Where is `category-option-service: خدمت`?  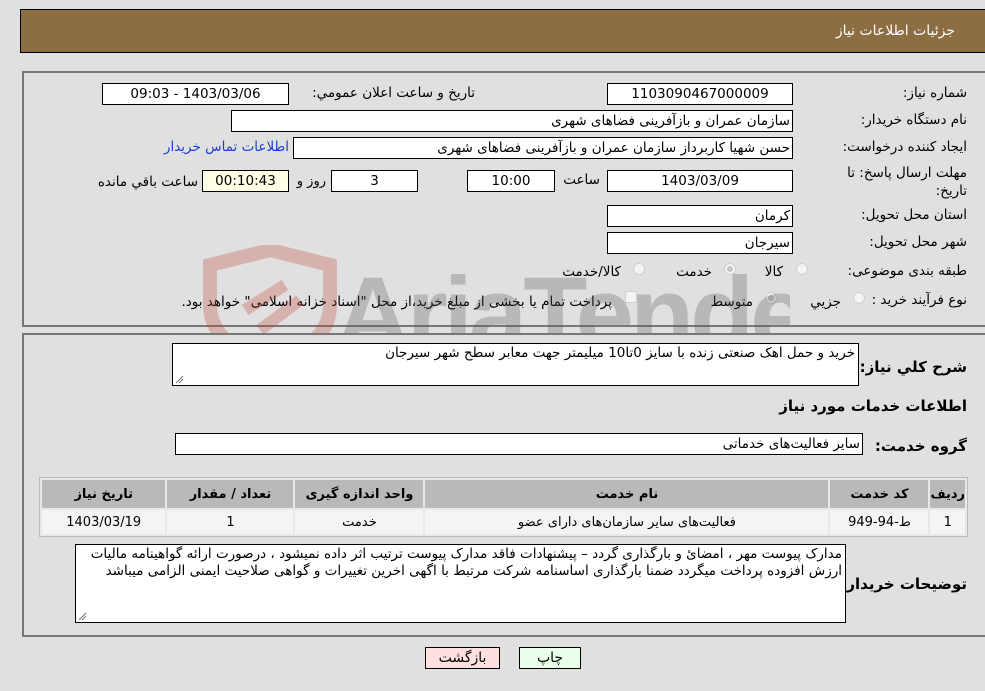
category-option-service: خدمت is located at coordinates (694, 272).